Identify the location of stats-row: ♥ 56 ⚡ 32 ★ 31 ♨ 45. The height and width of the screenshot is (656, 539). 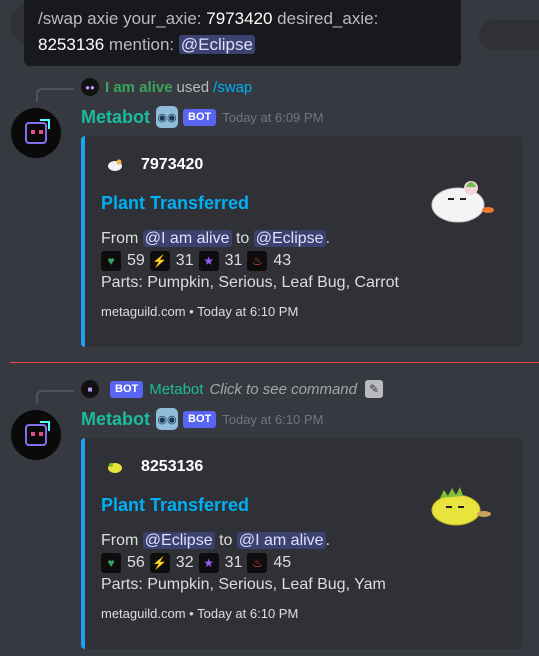
(243, 563).